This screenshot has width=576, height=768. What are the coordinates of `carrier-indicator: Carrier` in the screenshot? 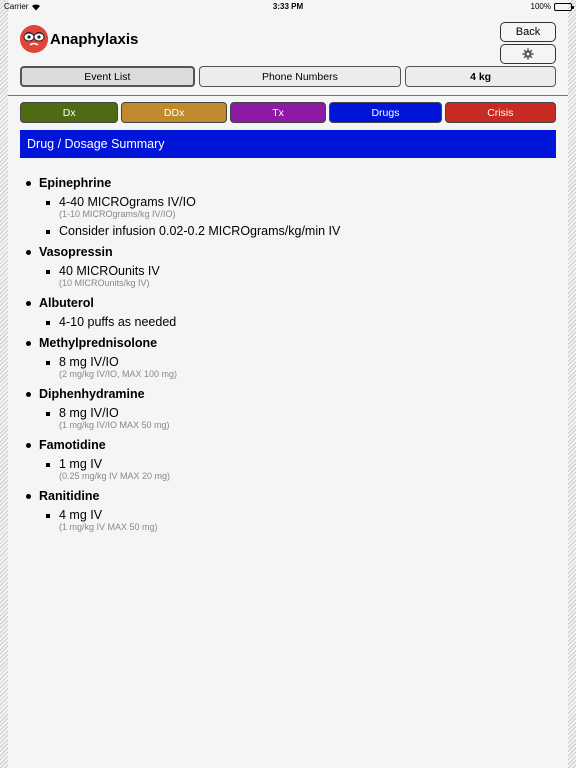 It's located at (22, 6).